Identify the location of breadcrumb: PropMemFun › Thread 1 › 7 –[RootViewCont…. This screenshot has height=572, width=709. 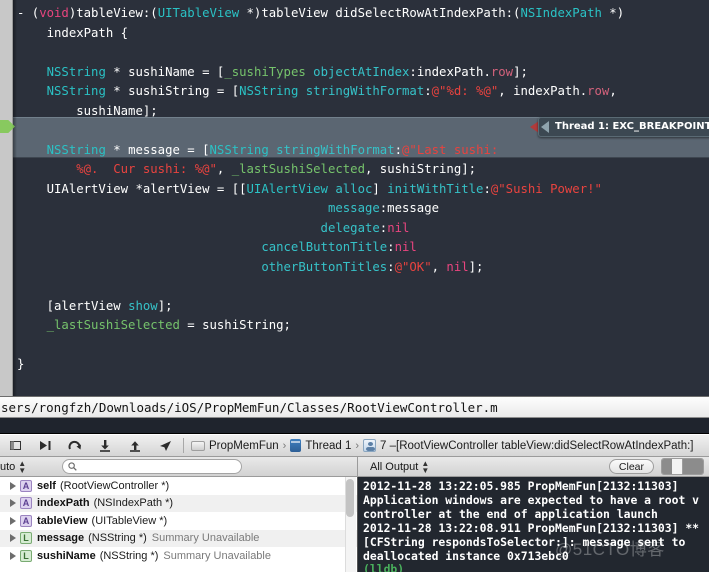
(442, 445).